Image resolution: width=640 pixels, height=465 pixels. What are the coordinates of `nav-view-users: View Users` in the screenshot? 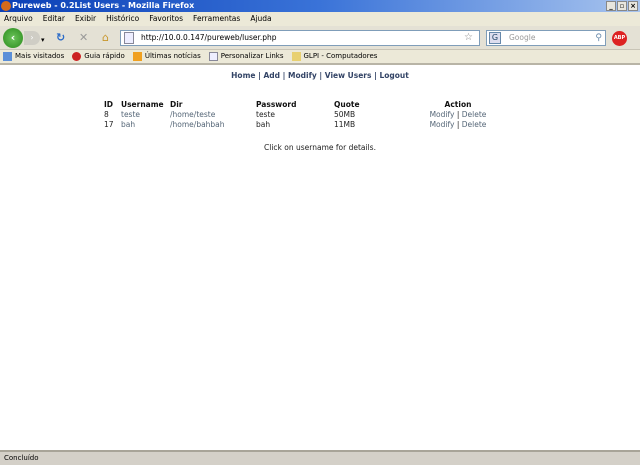 It's located at (348, 75).